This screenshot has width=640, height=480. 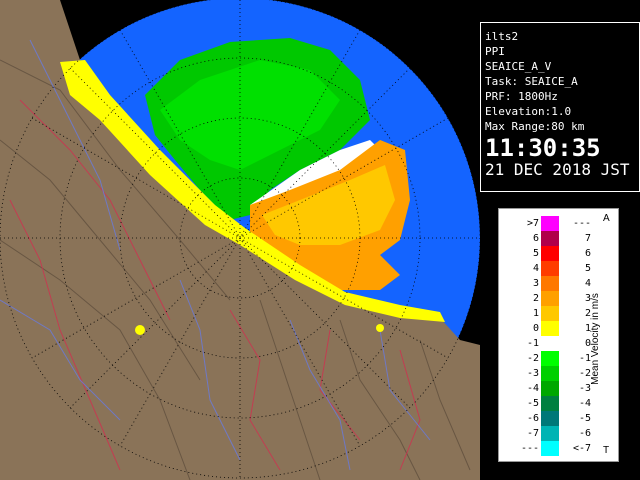 I want to click on legend-lower-bound: -3, so click(x=532, y=373).